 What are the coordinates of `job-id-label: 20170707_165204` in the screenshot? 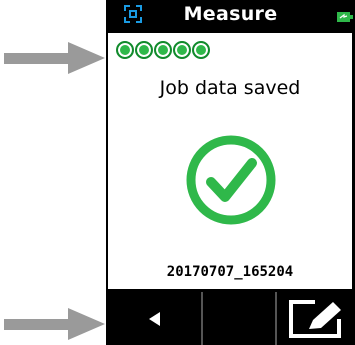 It's located at (230, 272).